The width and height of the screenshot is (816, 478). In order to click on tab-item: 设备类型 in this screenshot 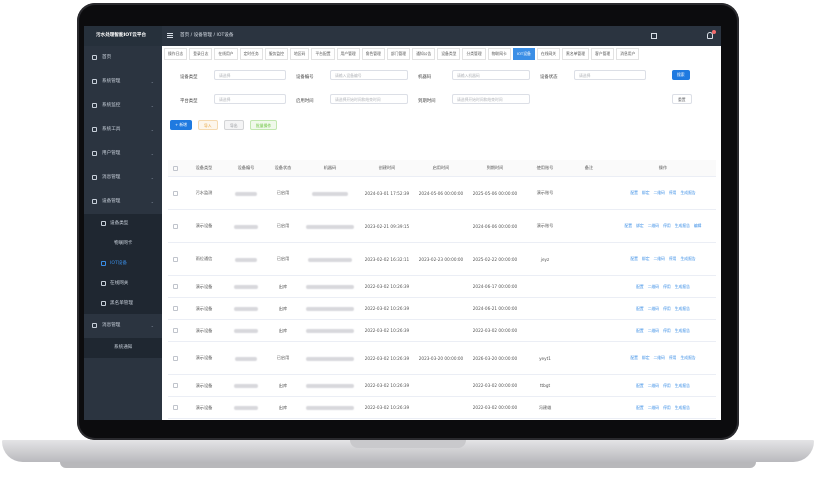, I will do `click(449, 54)`.